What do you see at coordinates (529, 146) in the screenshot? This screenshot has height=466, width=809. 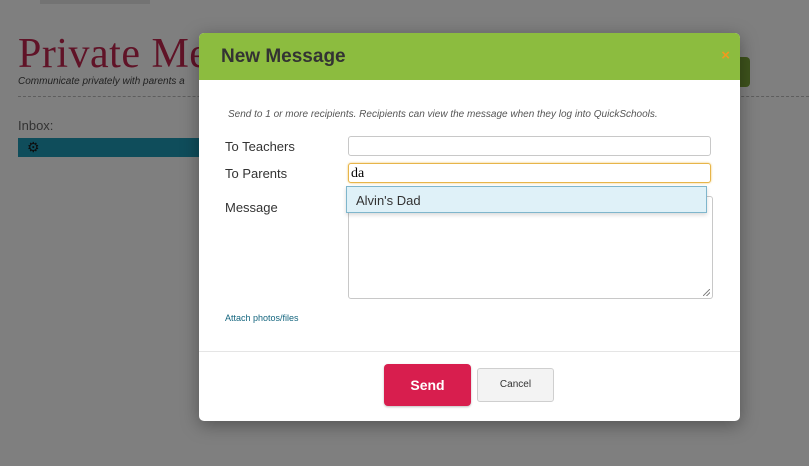 I see `to-teachers-input` at bounding box center [529, 146].